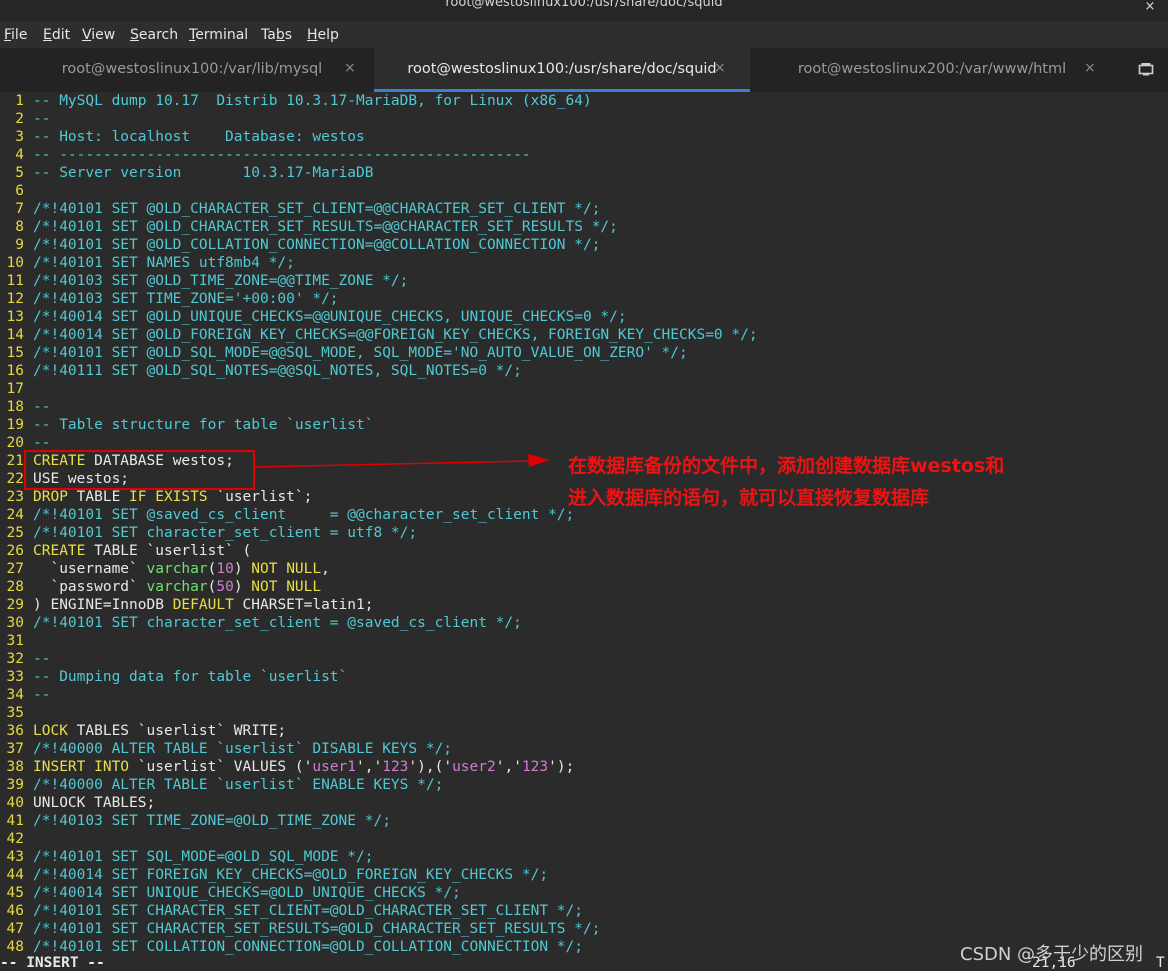 The height and width of the screenshot is (971, 1168). Describe the element at coordinates (56, 35) in the screenshot. I see `menu-edit: Edit` at that location.